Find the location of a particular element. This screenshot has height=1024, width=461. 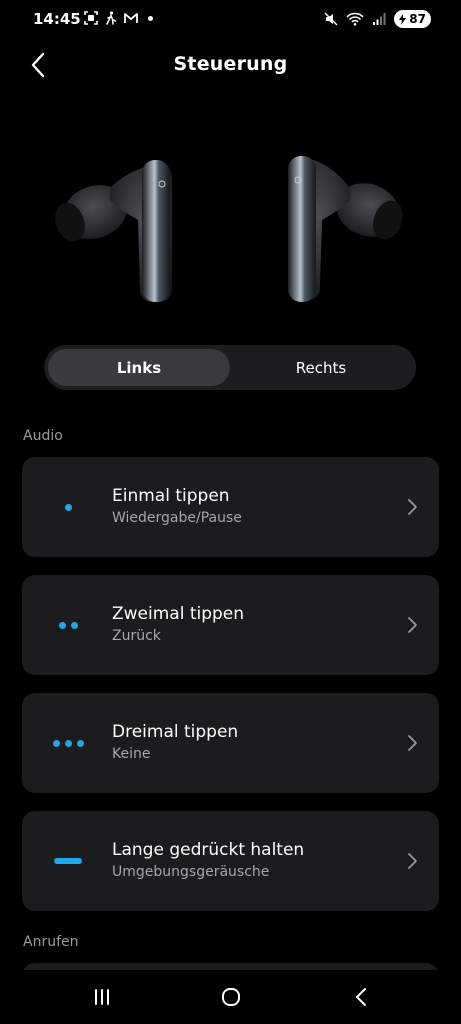

system-nav-bar is located at coordinates (230, 997).